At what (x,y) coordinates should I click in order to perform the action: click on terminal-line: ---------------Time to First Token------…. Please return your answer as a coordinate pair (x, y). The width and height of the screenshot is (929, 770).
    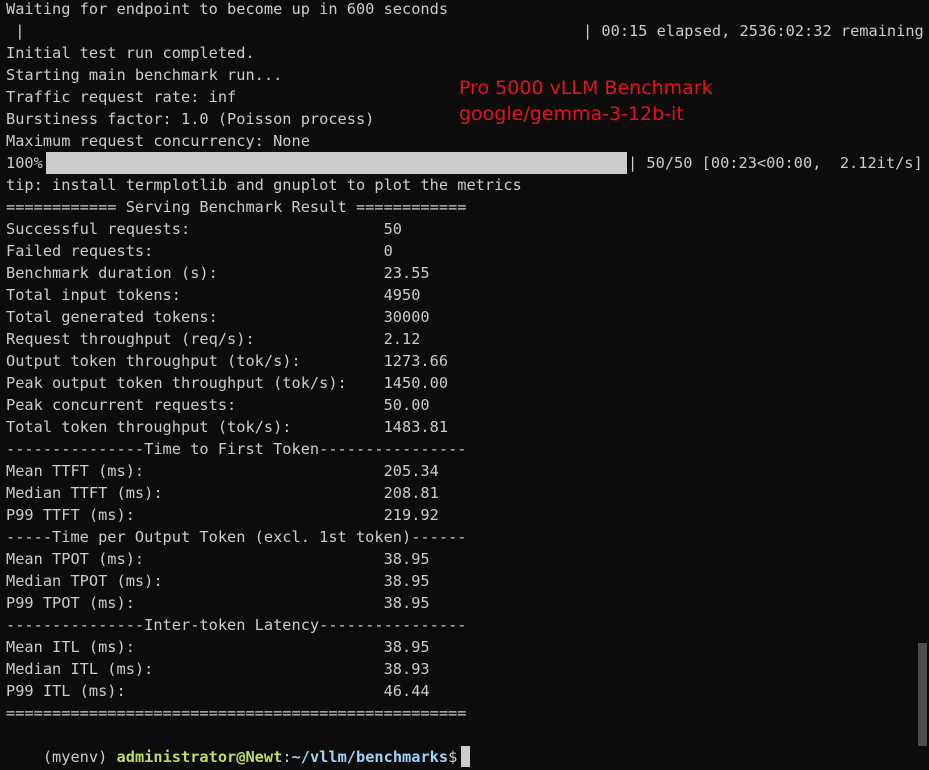
    Looking at the image, I should click on (236, 449).